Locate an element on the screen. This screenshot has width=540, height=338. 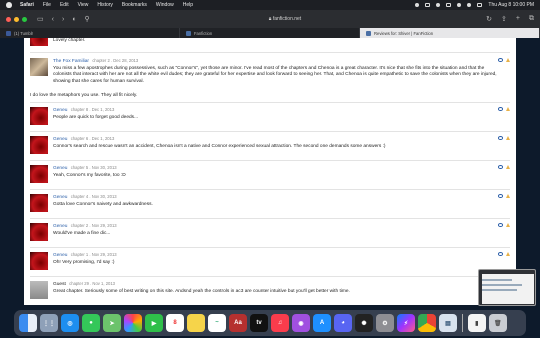
menu-edit: Edit is located at coordinates (64, 5).